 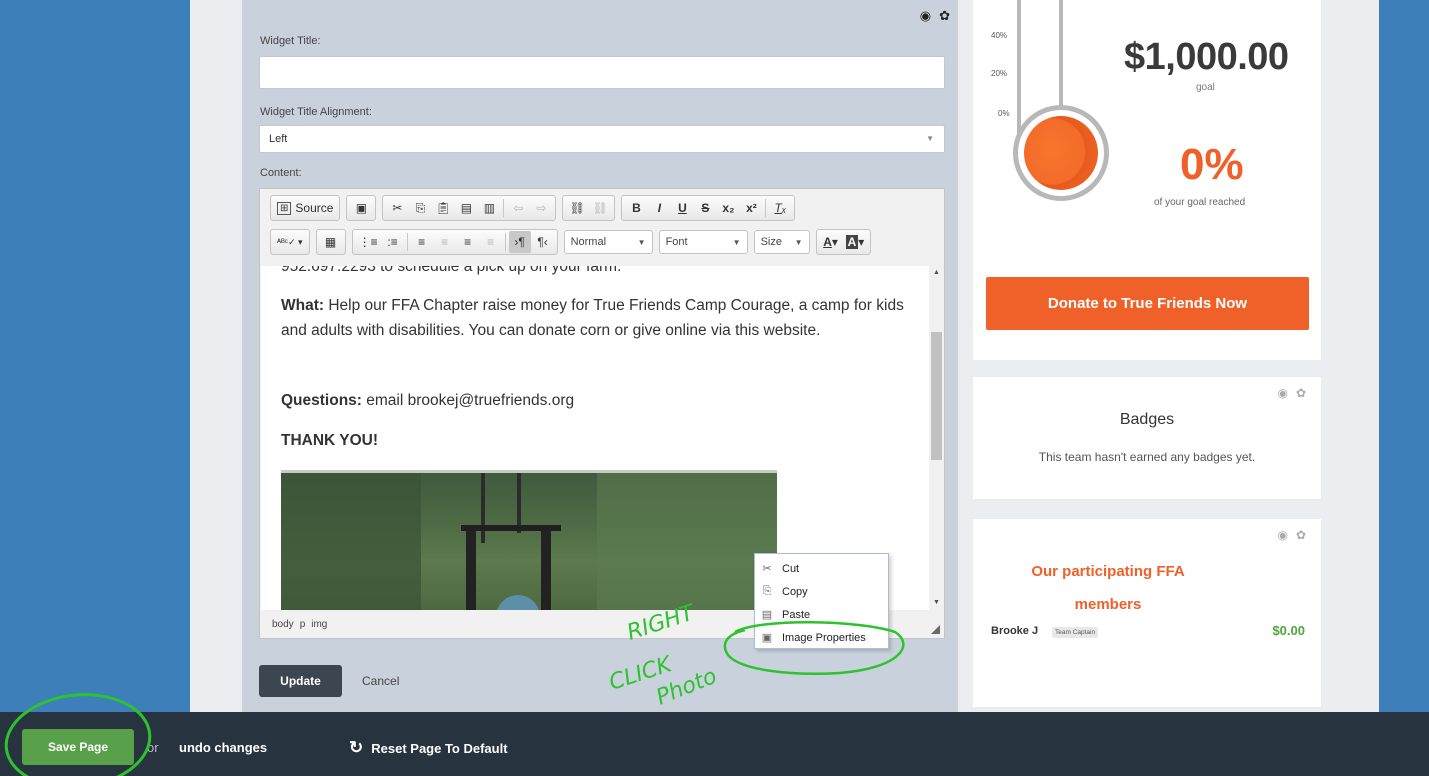 What do you see at coordinates (397, 208) in the screenshot?
I see `cut-icon: ✂` at bounding box center [397, 208].